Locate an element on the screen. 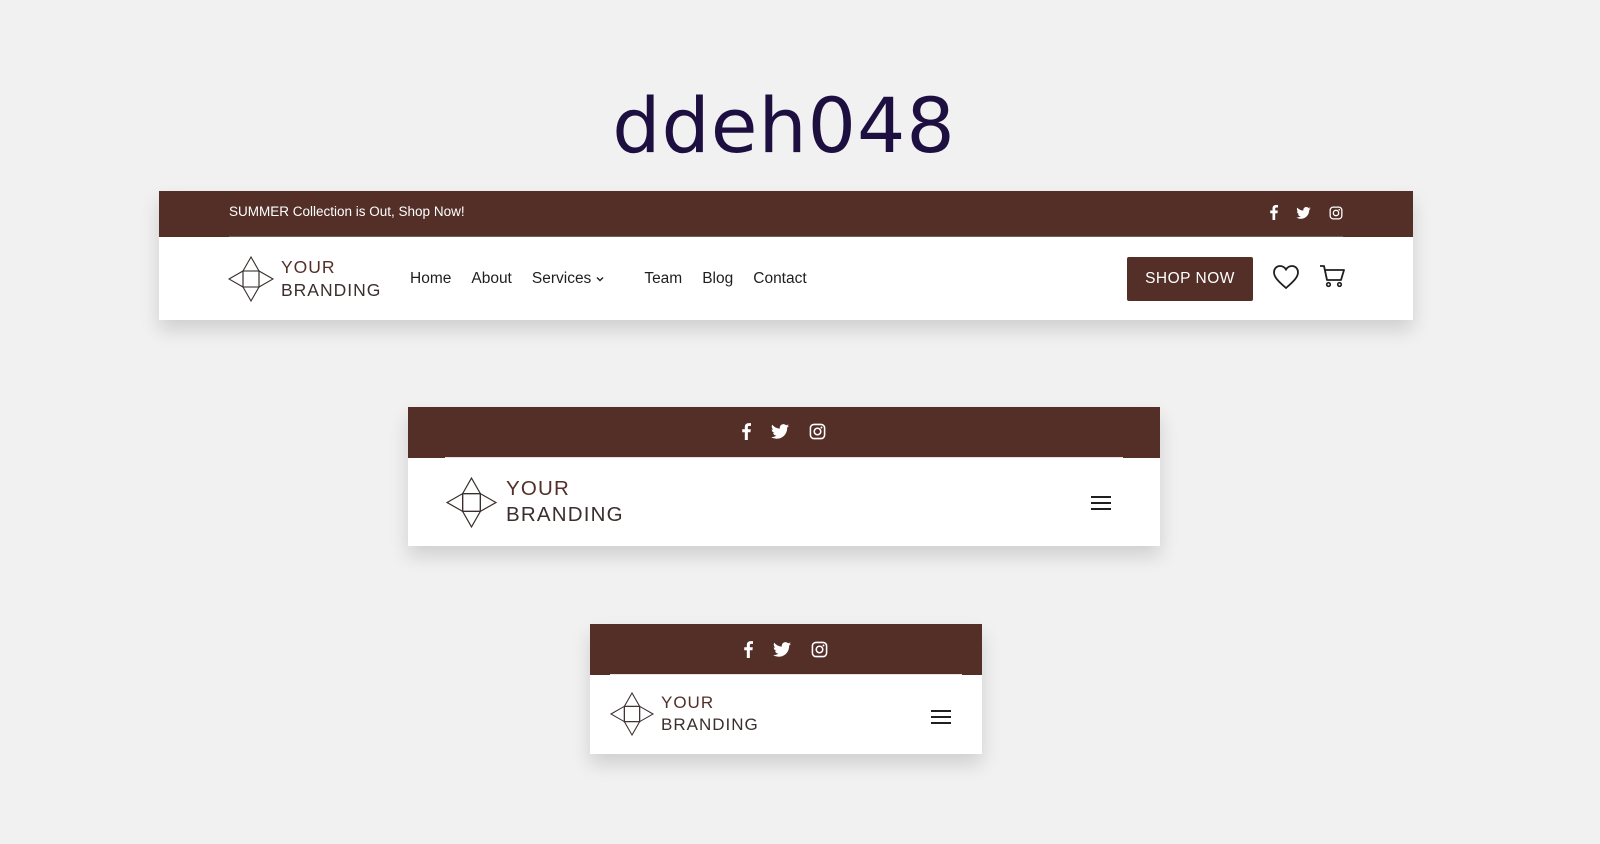  heart-icon is located at coordinates (1286, 279).